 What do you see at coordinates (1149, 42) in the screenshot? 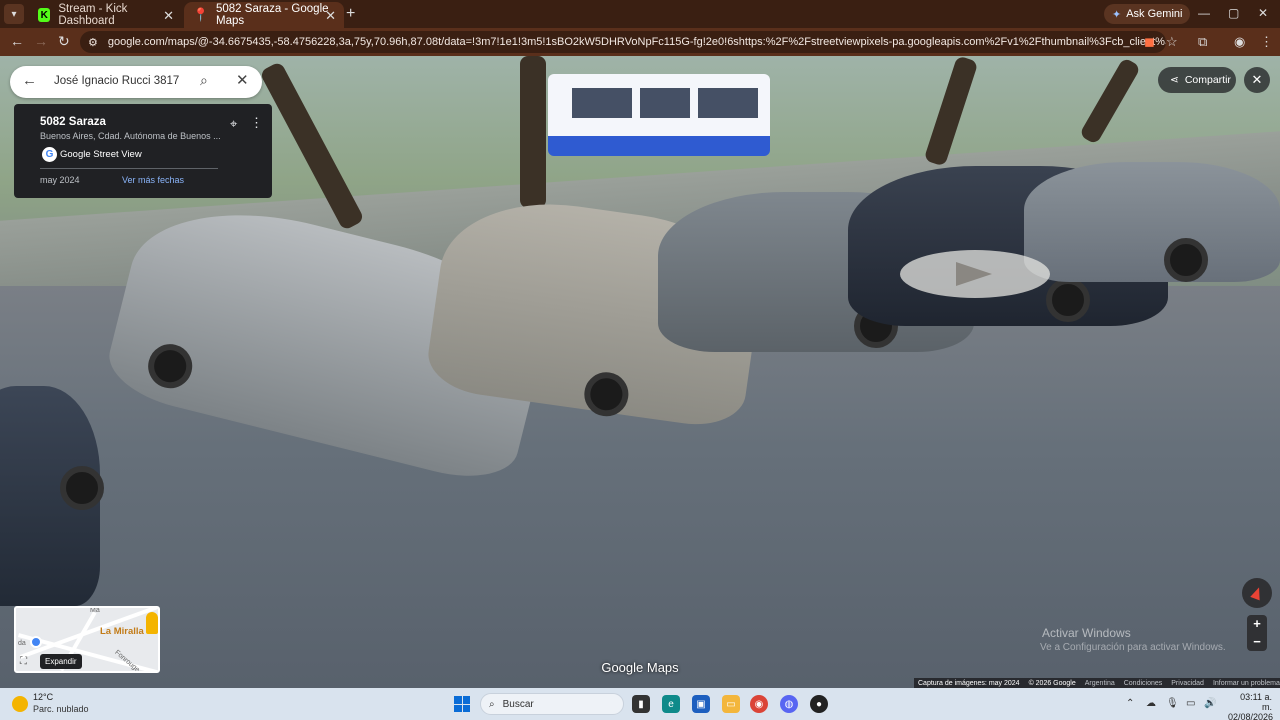
I see `extension-icon: ◼` at bounding box center [1149, 42].